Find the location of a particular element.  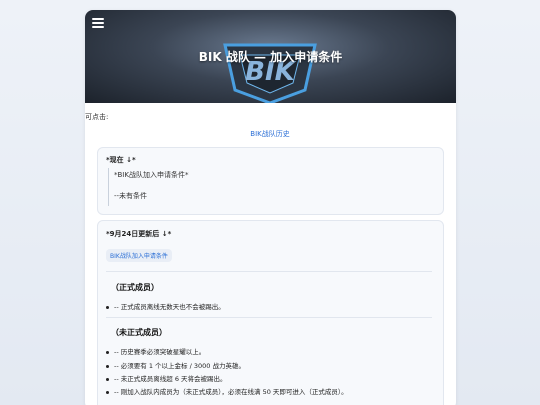

quote-title: *BIK战队加入申请条件* is located at coordinates (151, 175).